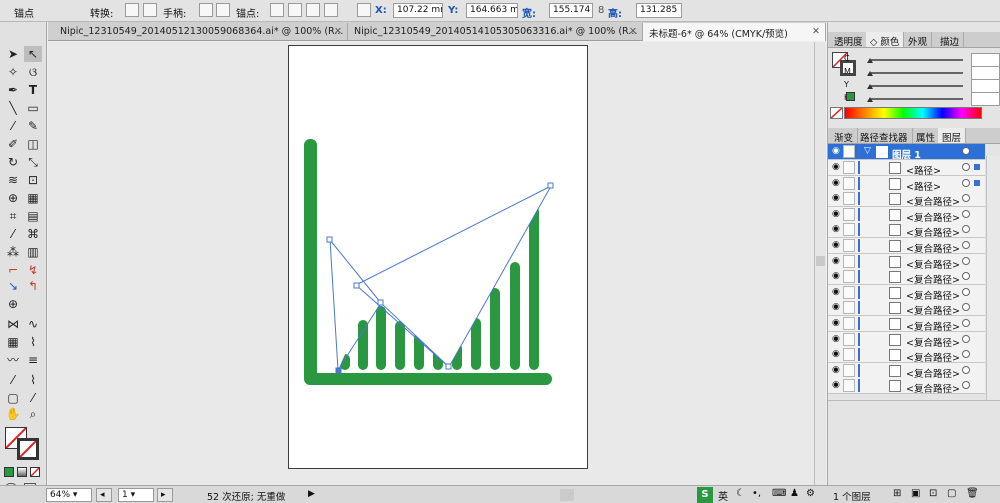 The width and height of the screenshot is (1000, 503). Describe the element at coordinates (779, 493) in the screenshot. I see `ime-keyboard-icon: ⌨` at that location.